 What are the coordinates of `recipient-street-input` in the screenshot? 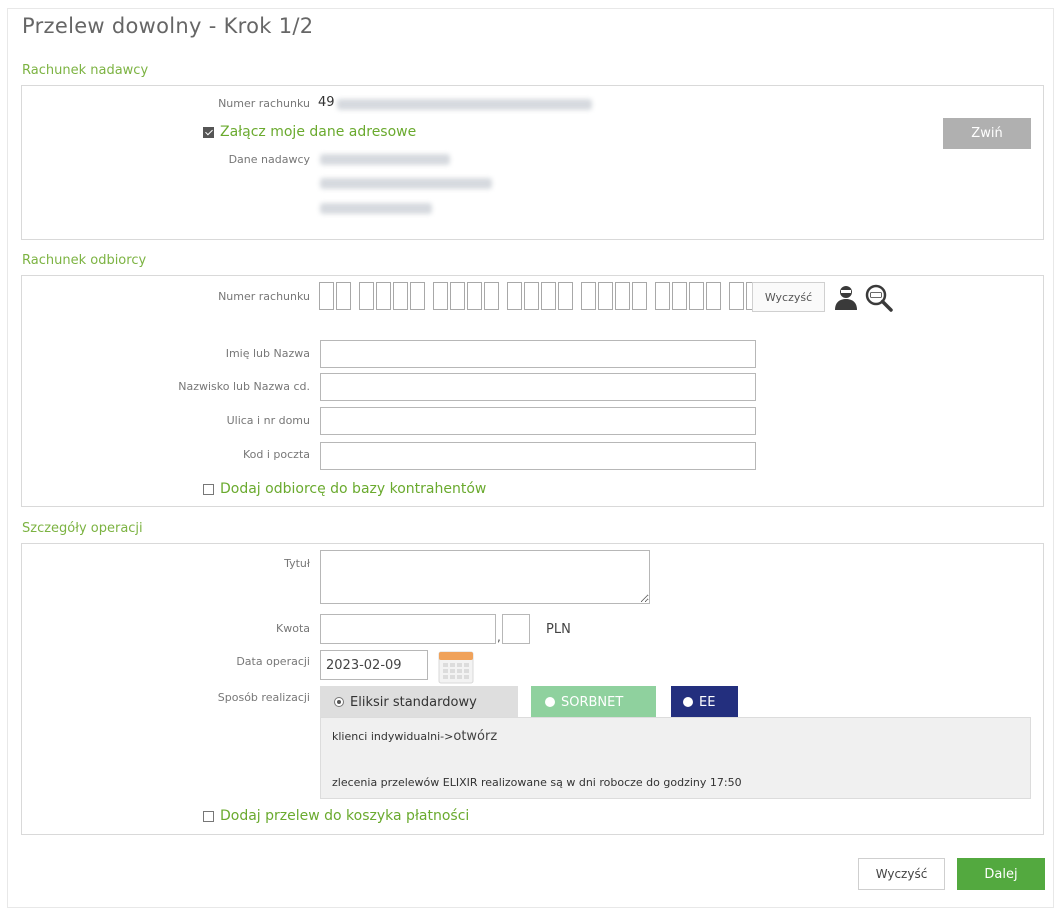 It's located at (538, 421).